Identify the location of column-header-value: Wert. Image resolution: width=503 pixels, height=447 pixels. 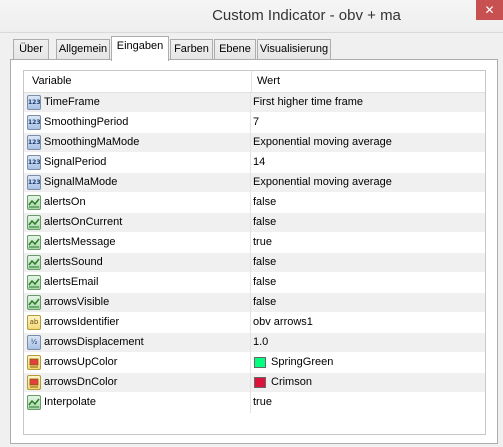
(268, 81).